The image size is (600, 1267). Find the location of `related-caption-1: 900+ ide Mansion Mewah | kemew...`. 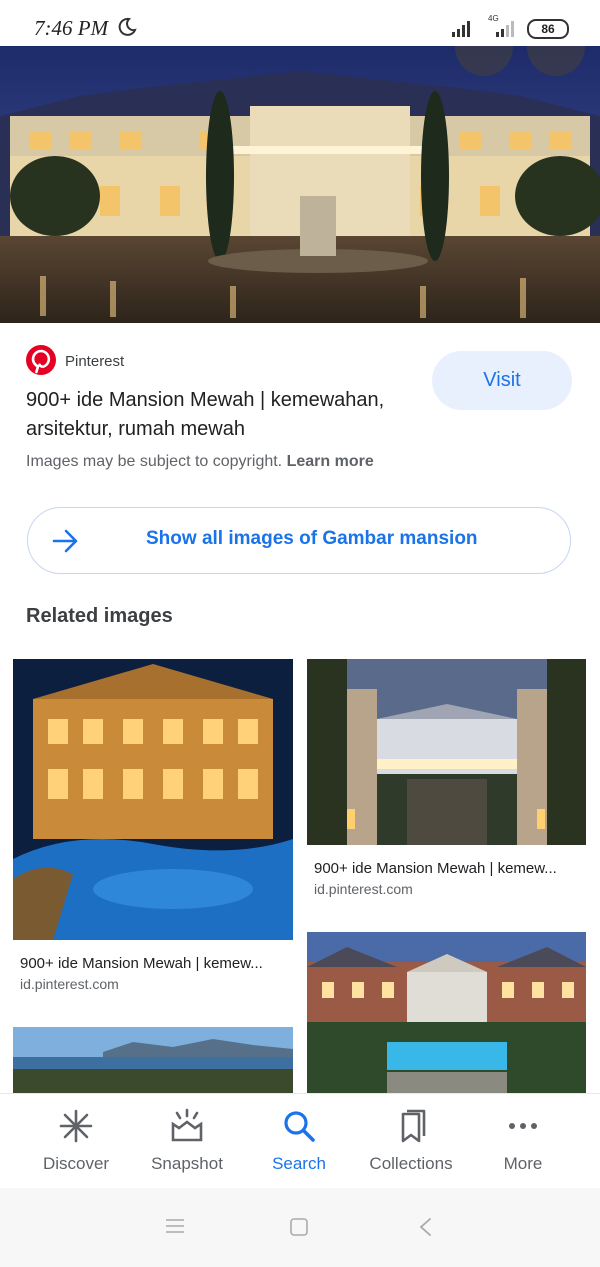

related-caption-1: 900+ ide Mansion Mewah | kemew... is located at coordinates (141, 963).